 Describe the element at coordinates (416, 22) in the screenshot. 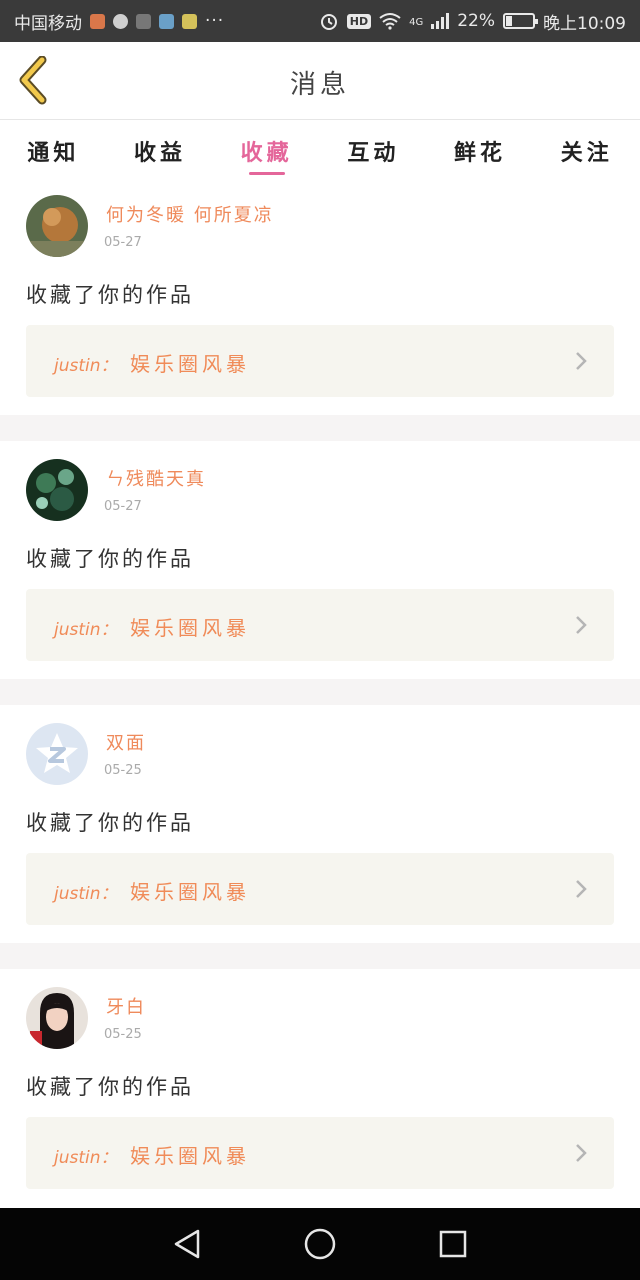

I see `network-type-label: 4G` at that location.